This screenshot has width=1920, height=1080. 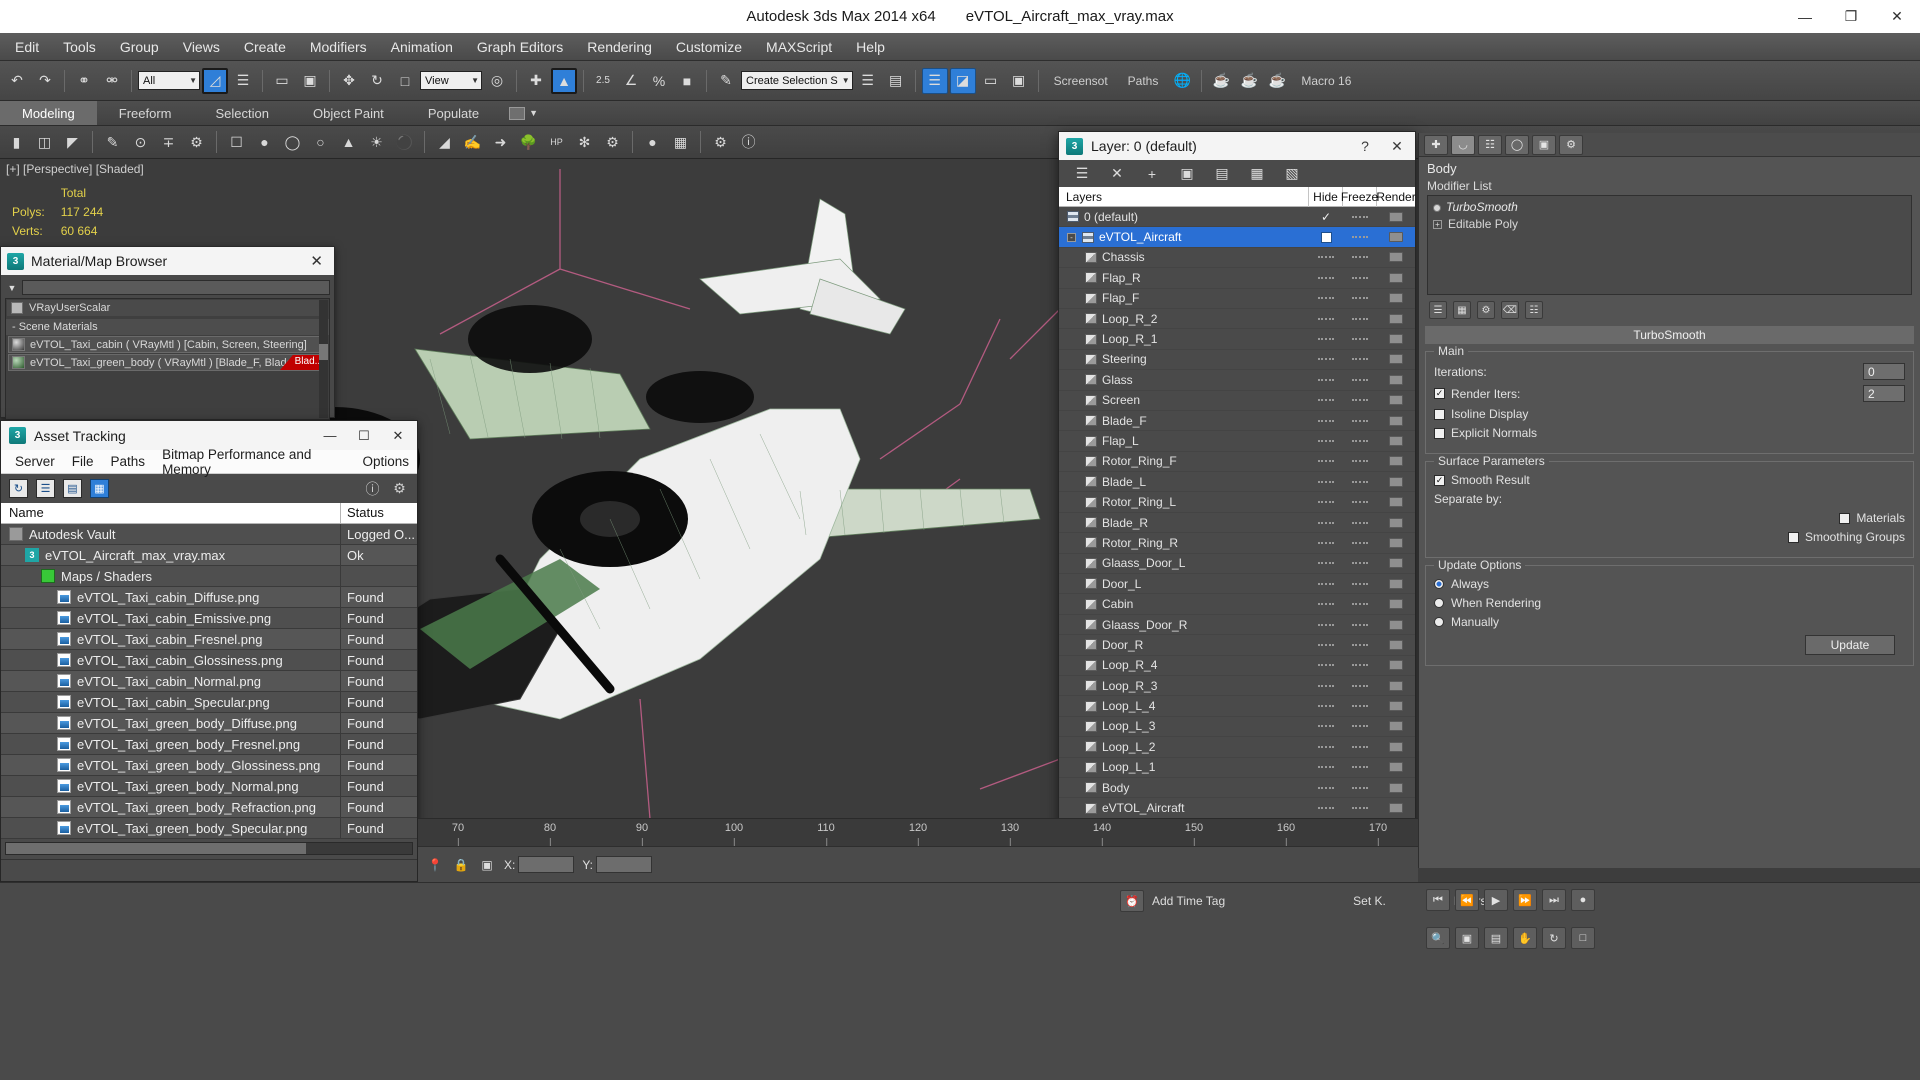 I want to click on table-row: eVTOL_Taxi_green_body_Normal.png Found, so click(x=209, y=786).